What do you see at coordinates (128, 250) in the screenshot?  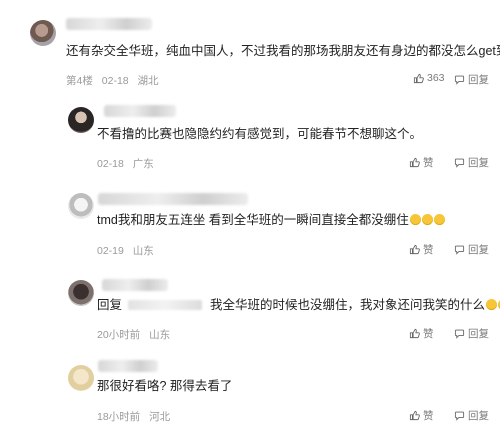 I see `reply-meta: 02-19 山东` at bounding box center [128, 250].